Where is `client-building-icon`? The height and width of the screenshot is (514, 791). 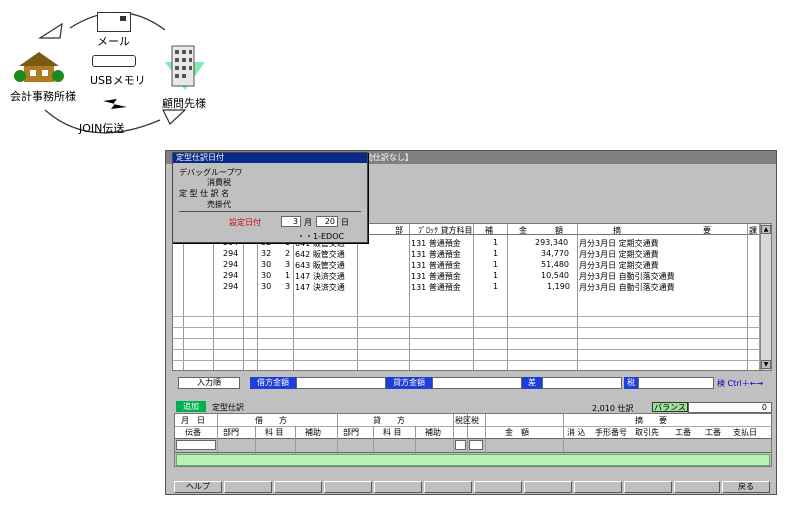
client-building-icon is located at coordinates (185, 67).